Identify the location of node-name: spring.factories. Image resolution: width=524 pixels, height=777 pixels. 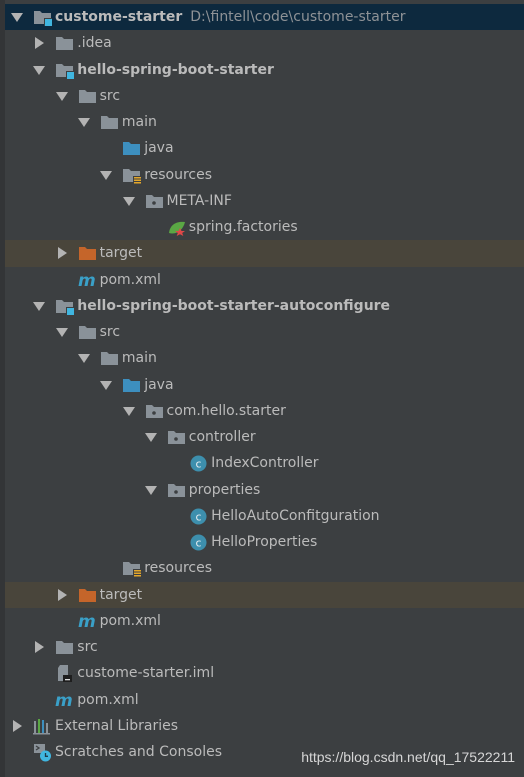
(243, 227).